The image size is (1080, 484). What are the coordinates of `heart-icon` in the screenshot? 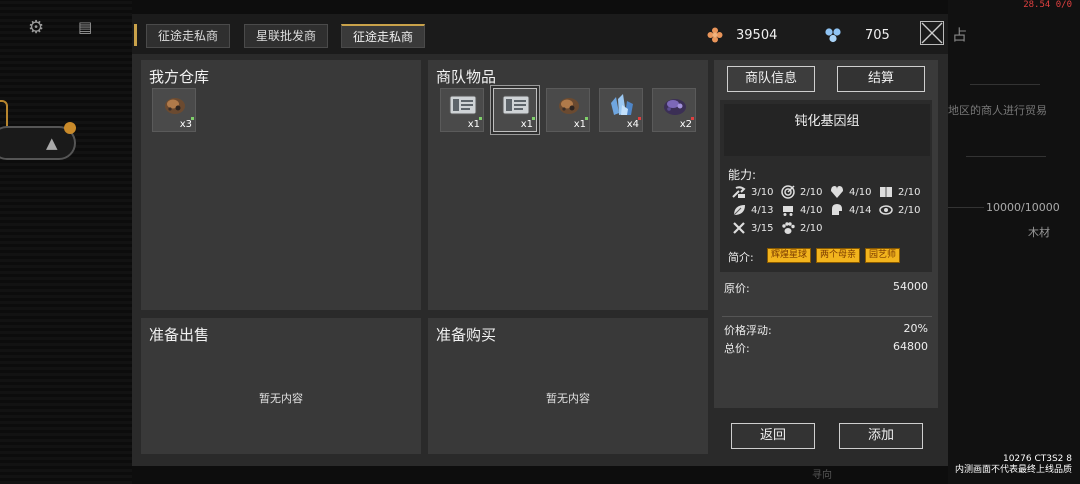 It's located at (837, 192).